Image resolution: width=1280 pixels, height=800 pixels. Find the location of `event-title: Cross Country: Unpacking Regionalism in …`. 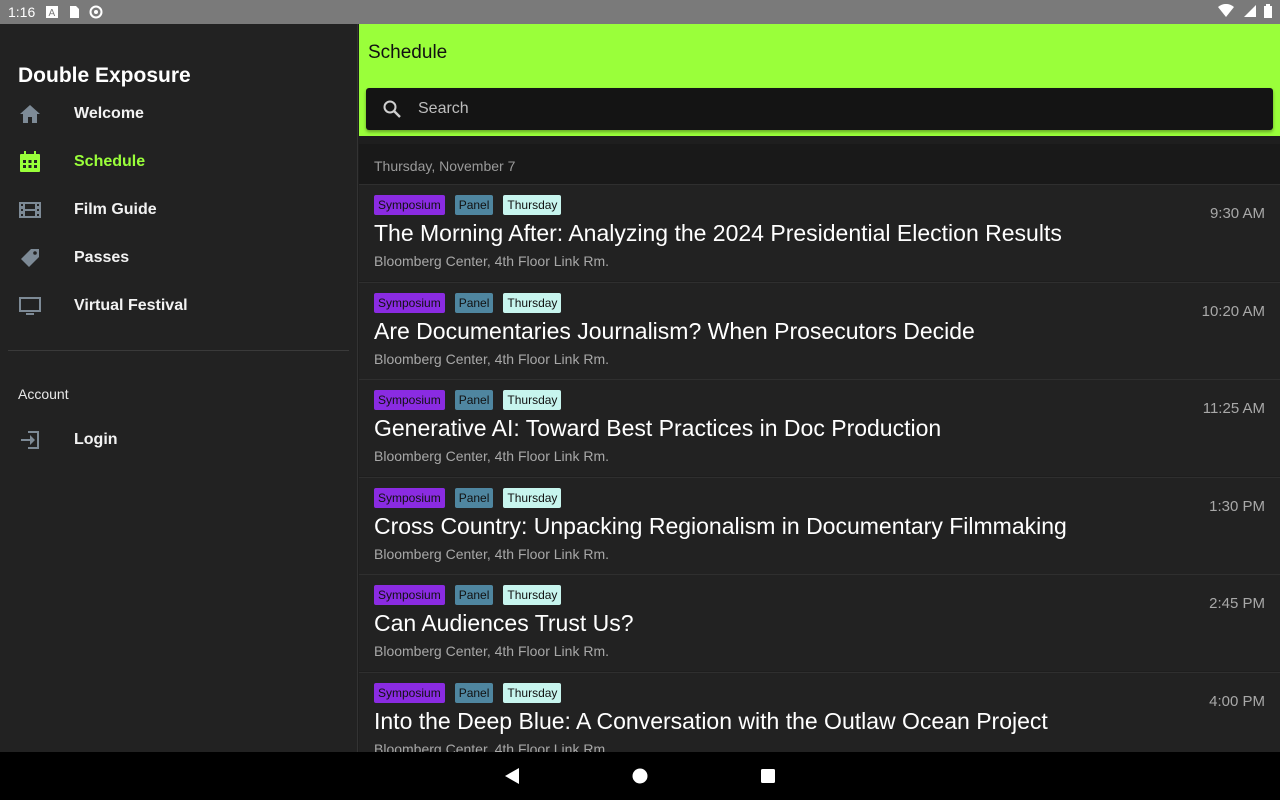

event-title: Cross Country: Unpacking Regionalism in … is located at coordinates (720, 525).